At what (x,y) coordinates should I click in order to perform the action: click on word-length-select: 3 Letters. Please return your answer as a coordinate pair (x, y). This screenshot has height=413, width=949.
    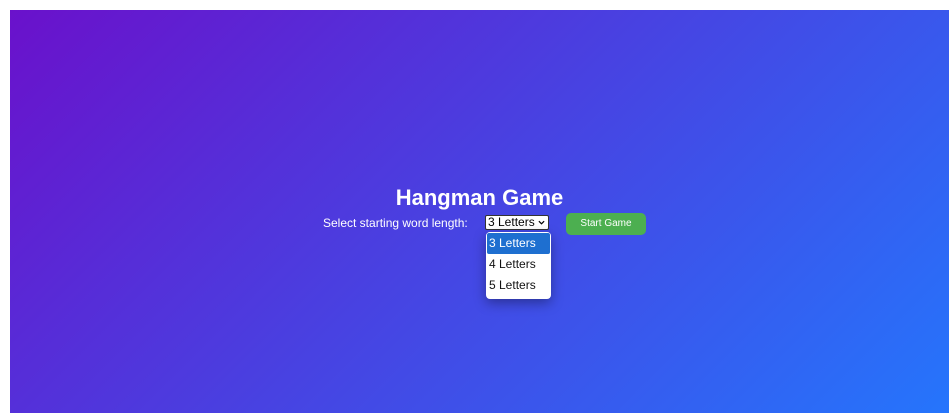
    Looking at the image, I should click on (517, 222).